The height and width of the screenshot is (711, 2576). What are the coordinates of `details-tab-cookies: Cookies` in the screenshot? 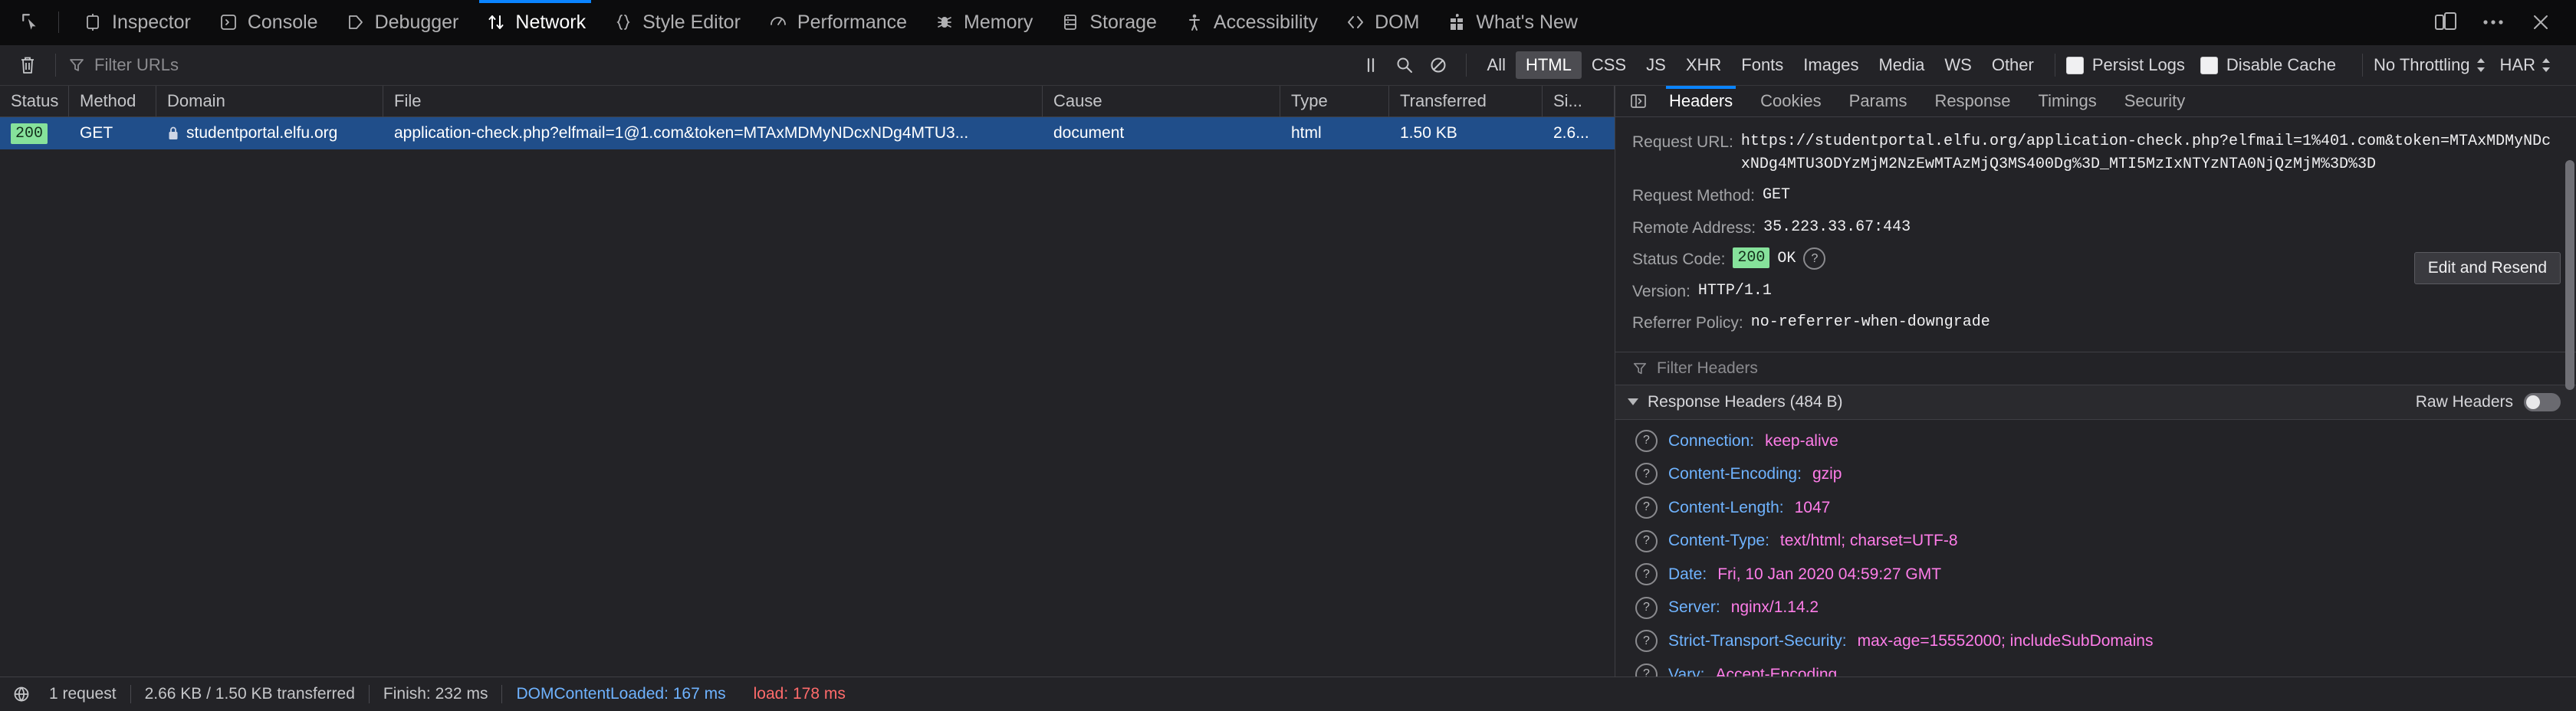 It's located at (1790, 101).